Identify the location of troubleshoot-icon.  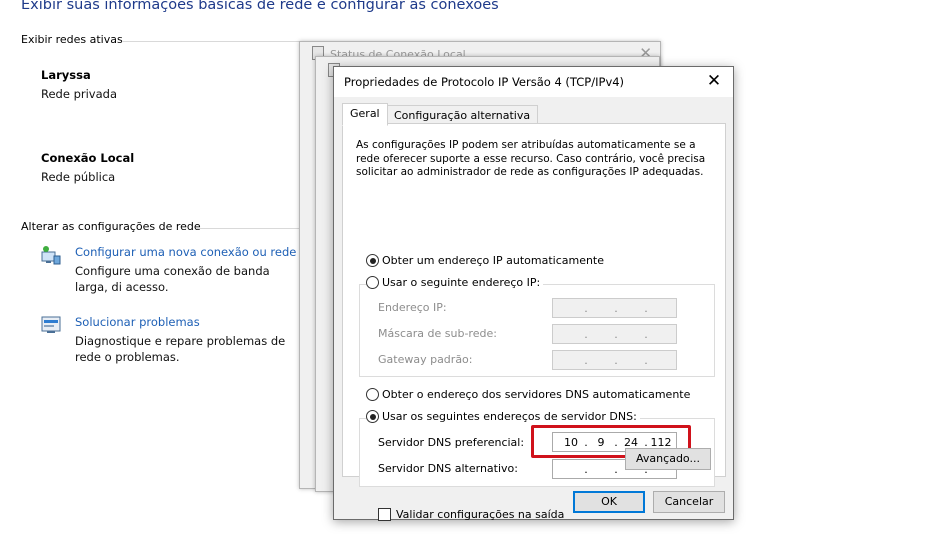
(51, 324).